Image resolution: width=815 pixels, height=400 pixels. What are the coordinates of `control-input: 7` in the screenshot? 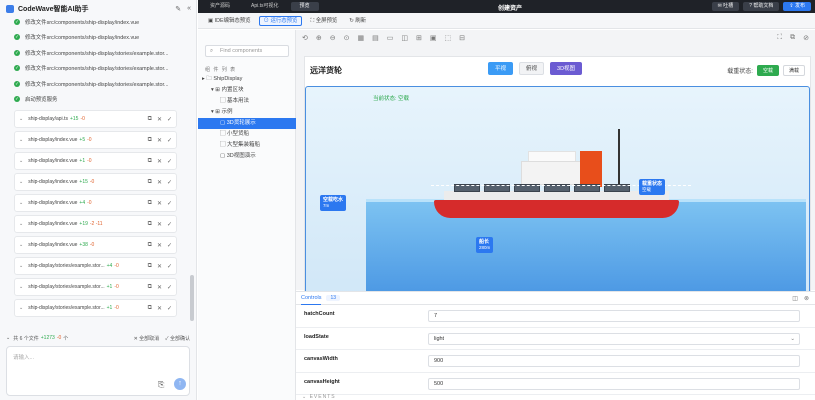 It's located at (614, 316).